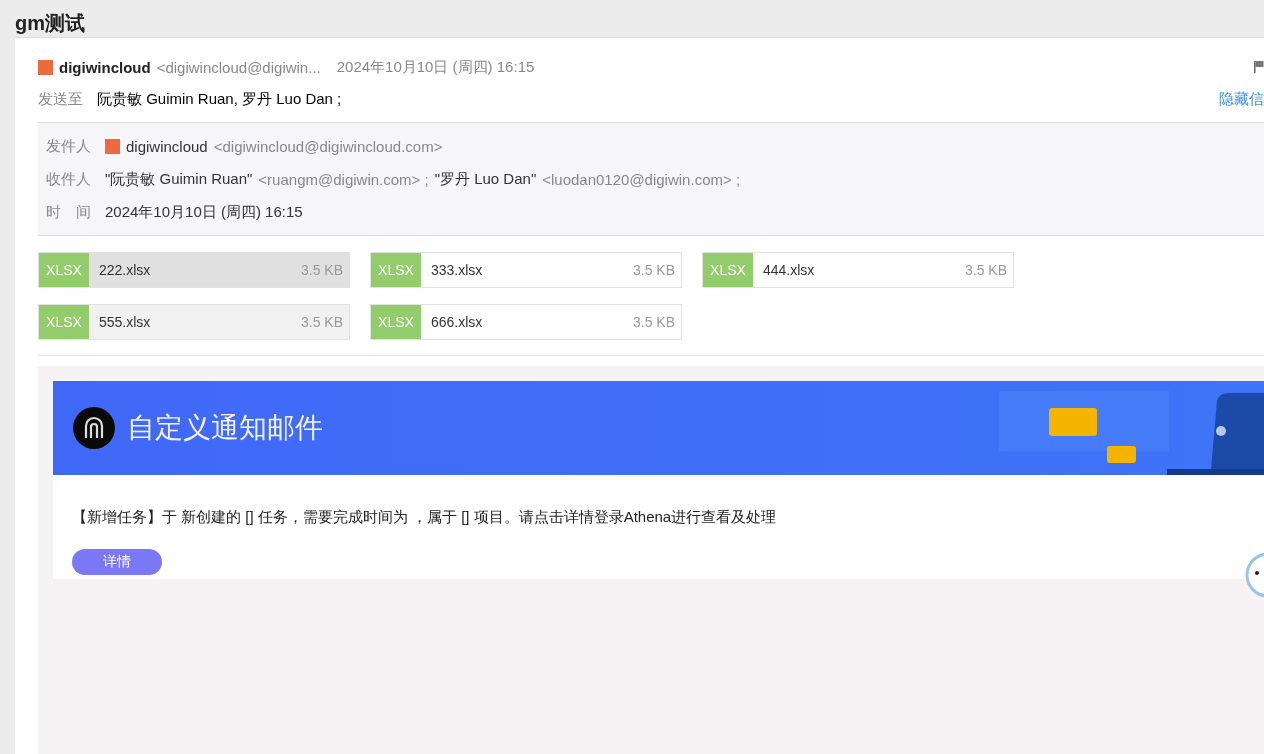 This screenshot has height=754, width=1264. Describe the element at coordinates (1259, 67) in the screenshot. I see `flag-icon` at that location.